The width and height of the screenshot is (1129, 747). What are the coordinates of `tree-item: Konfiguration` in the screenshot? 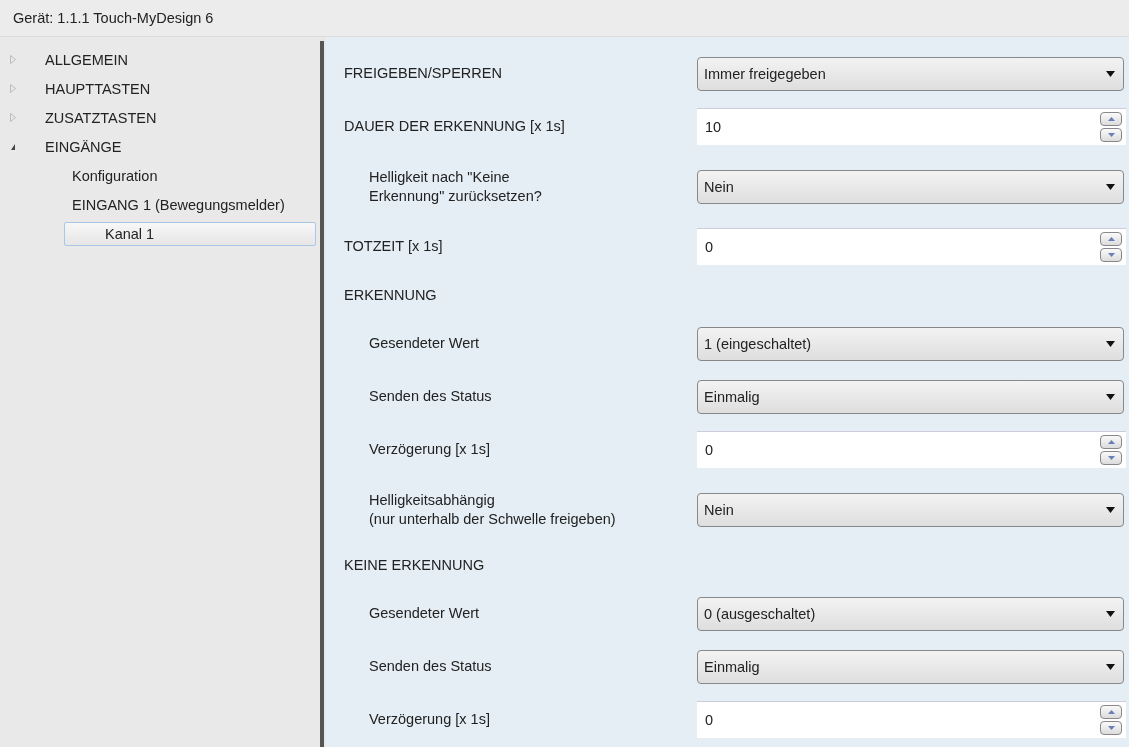 It's located at (115, 175).